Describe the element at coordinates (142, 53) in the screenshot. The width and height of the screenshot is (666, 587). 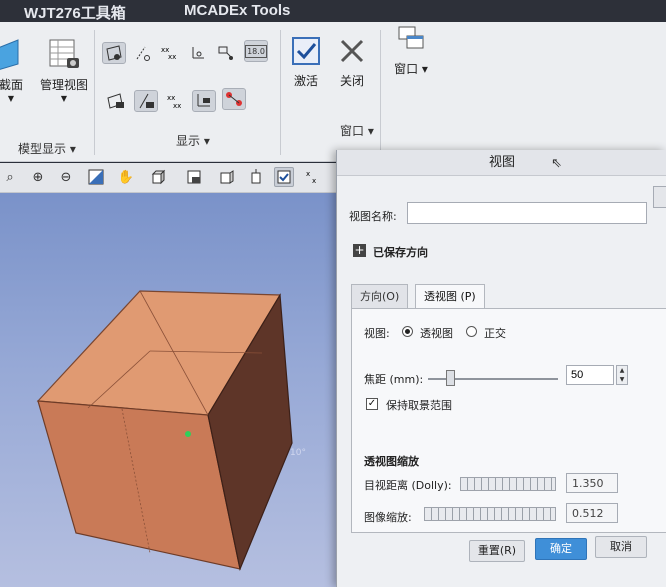
I see `datum-axis-display-icon` at that location.